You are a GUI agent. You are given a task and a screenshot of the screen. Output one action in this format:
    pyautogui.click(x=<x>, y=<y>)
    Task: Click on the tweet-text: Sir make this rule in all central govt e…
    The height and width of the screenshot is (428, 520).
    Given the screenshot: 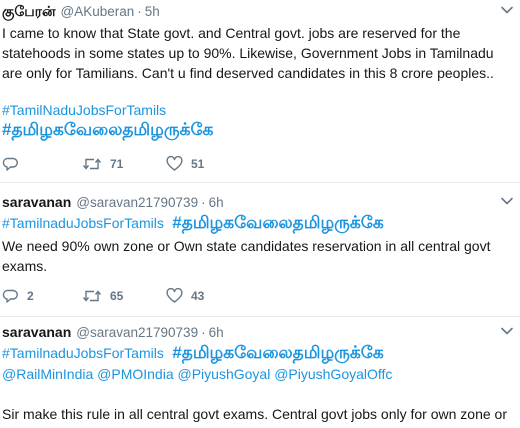 What is the action you would take?
    pyautogui.click(x=254, y=414)
    